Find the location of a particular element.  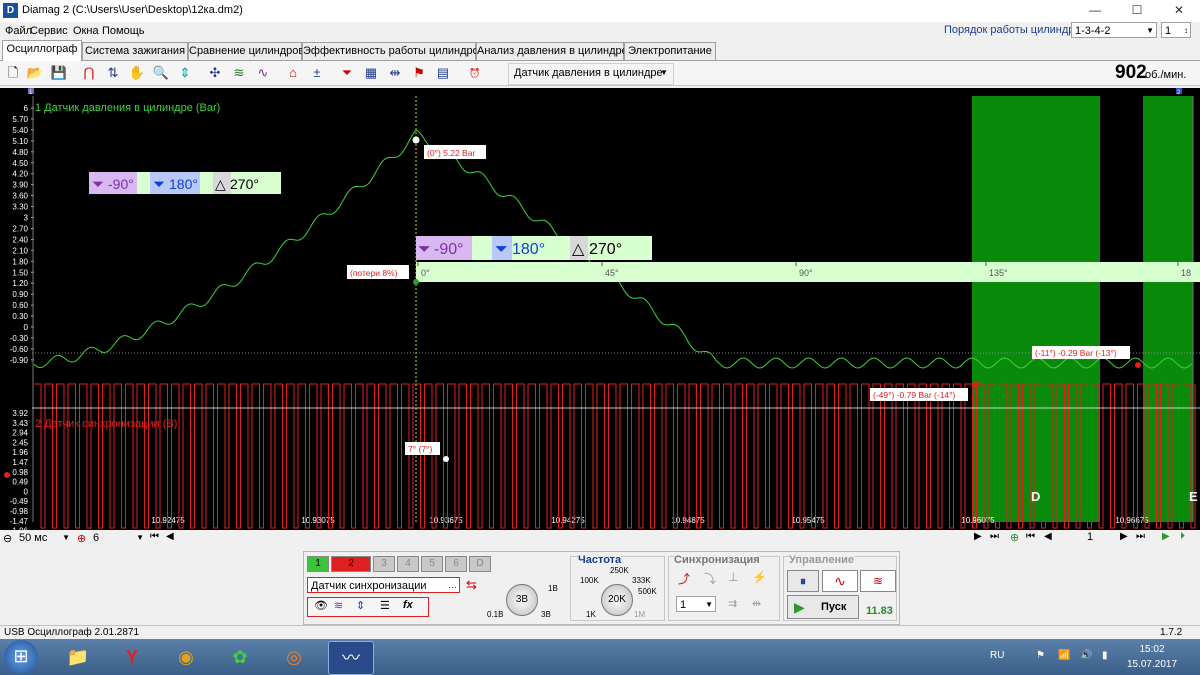

channel-d-button: D is located at coordinates (480, 564).